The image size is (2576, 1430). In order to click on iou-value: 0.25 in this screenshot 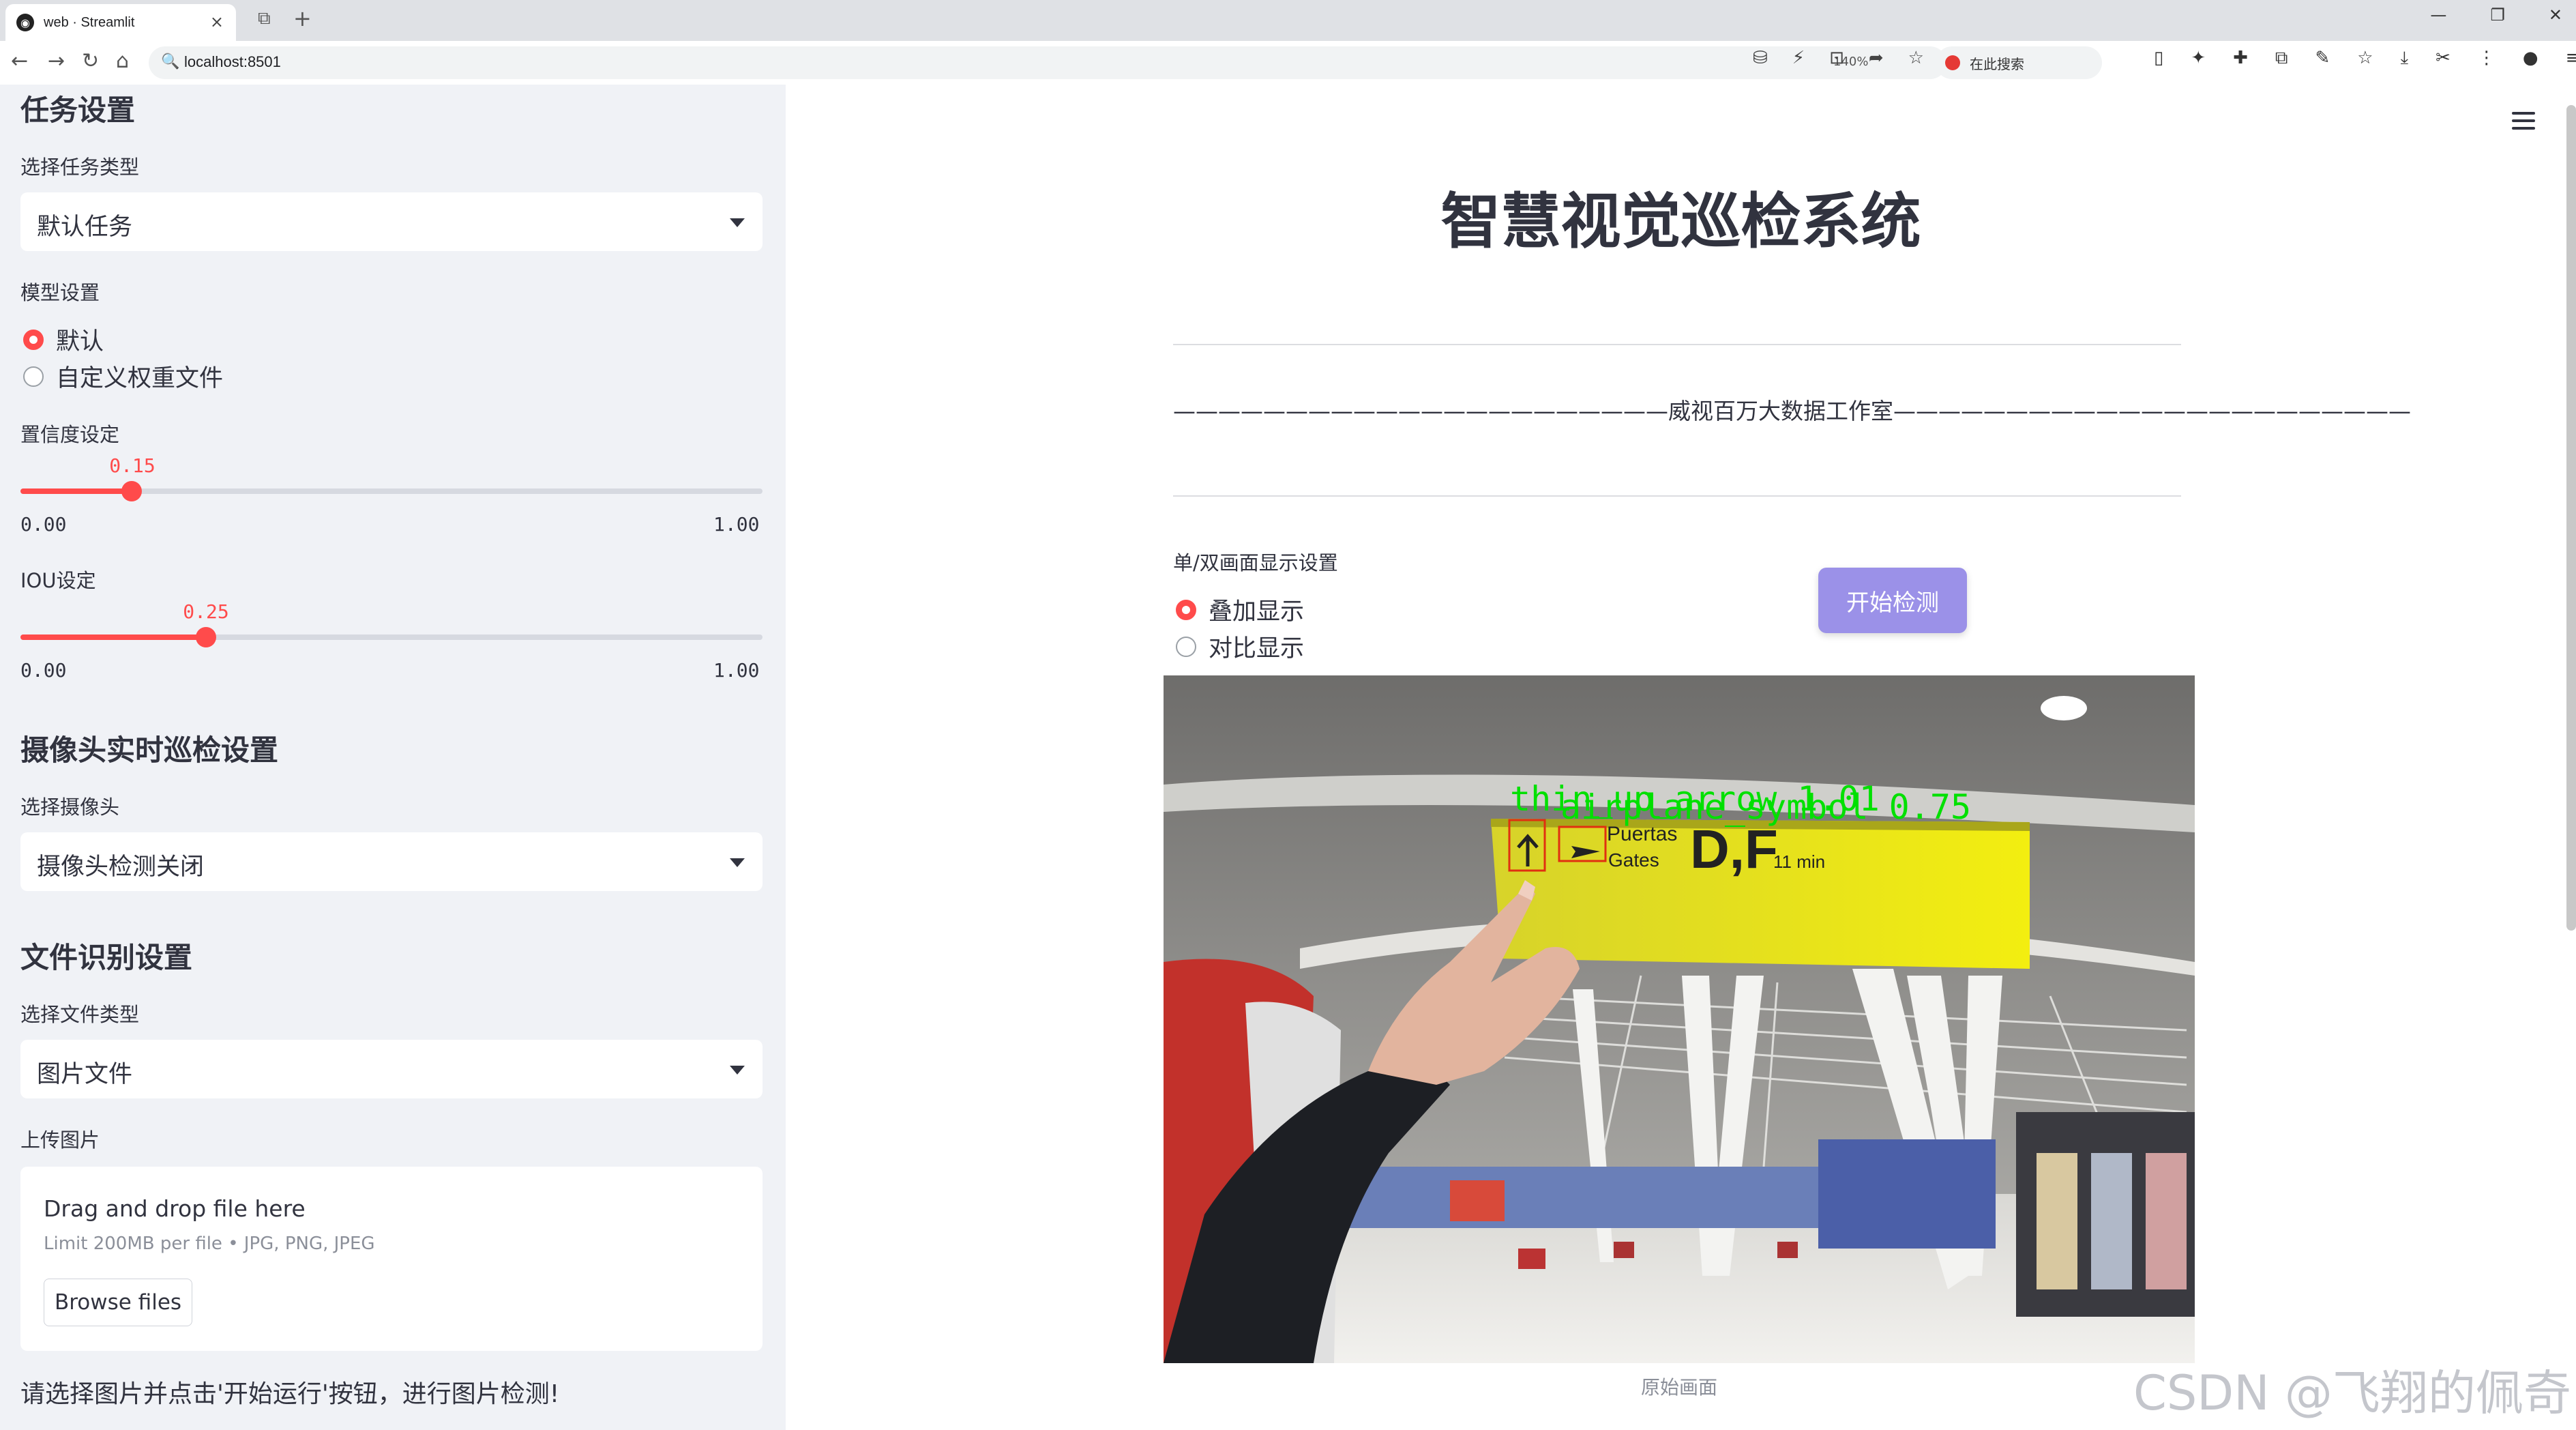, I will do `click(206, 612)`.